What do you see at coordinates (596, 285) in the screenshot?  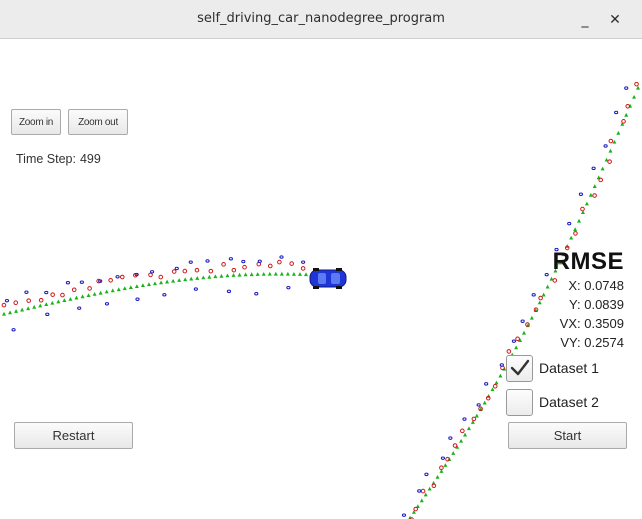 I see `rmse-x: X: 0.0748` at bounding box center [596, 285].